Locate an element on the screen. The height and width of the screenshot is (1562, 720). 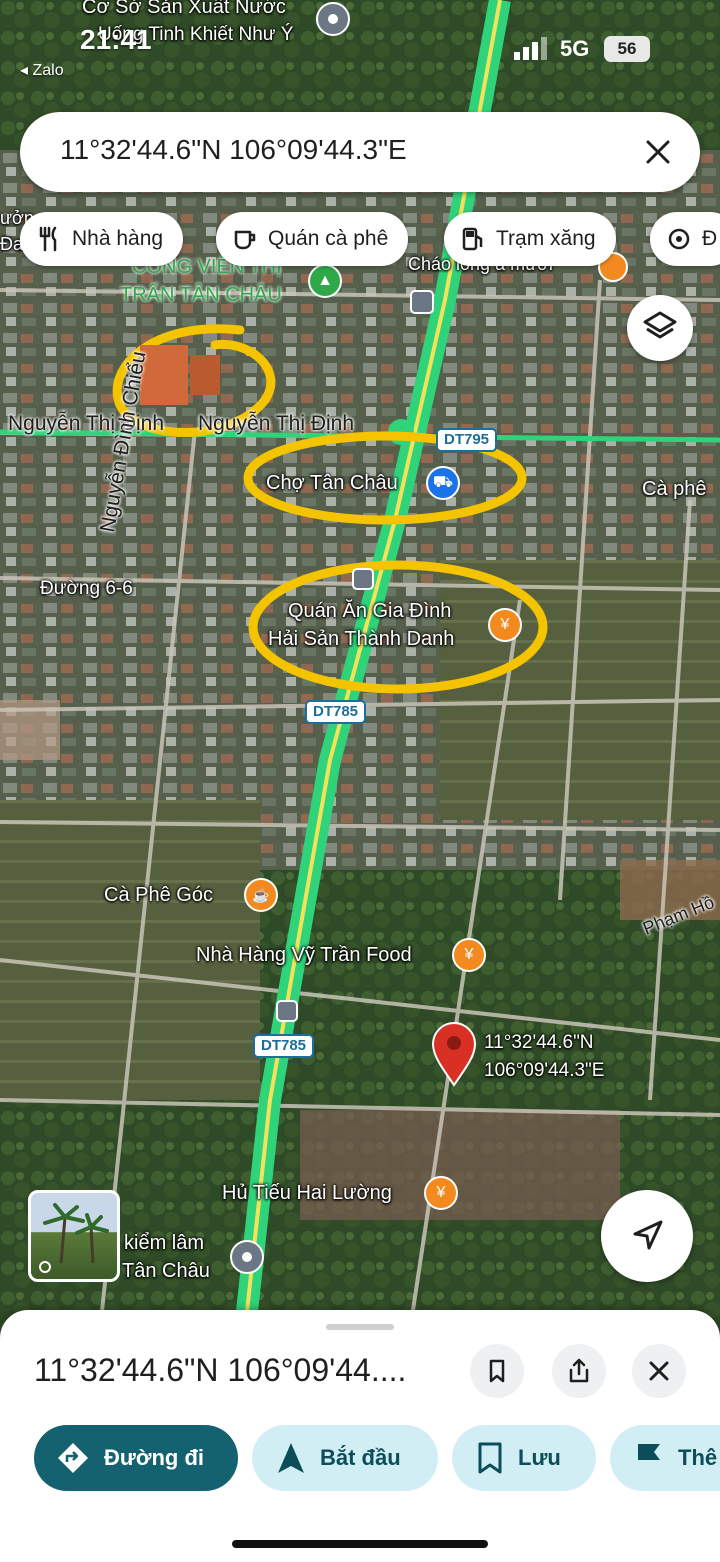
category-chips: Nhà hàng Quán cà phê Trạm xăng Đ is located at coordinates (370, 240).